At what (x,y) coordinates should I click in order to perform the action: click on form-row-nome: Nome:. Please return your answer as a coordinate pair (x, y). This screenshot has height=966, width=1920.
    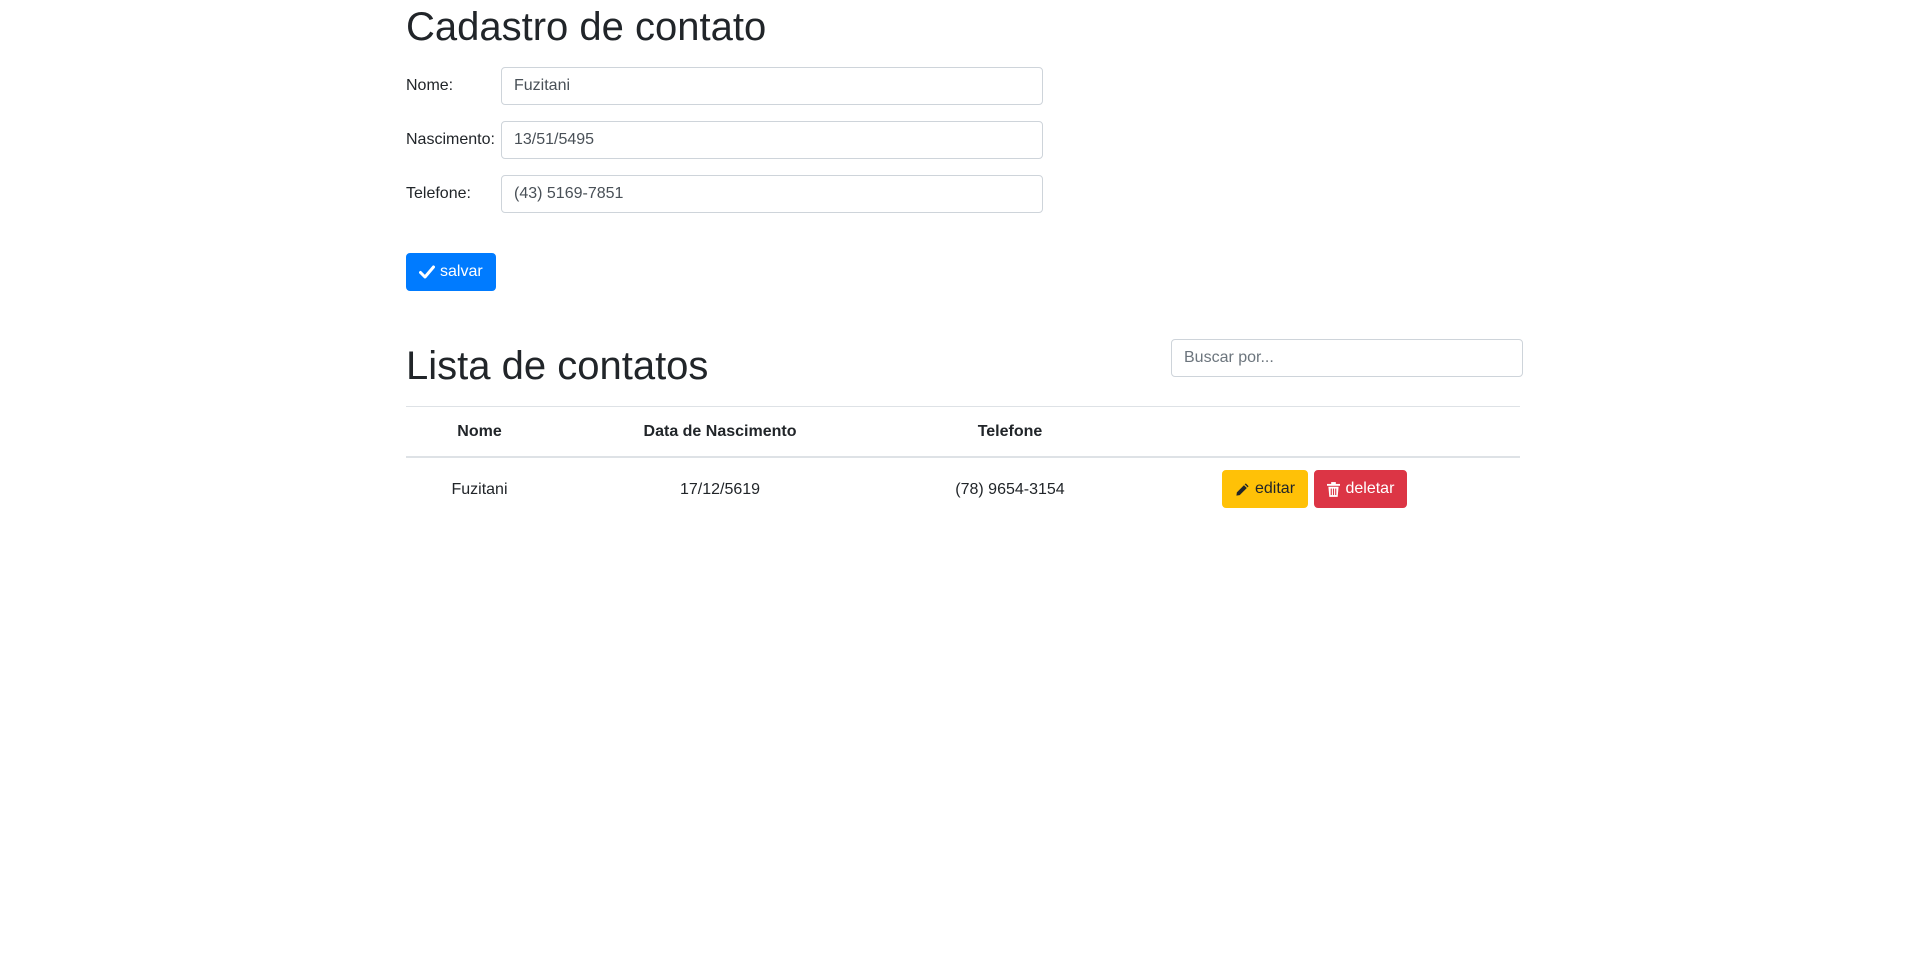
    Looking at the image, I should click on (725, 86).